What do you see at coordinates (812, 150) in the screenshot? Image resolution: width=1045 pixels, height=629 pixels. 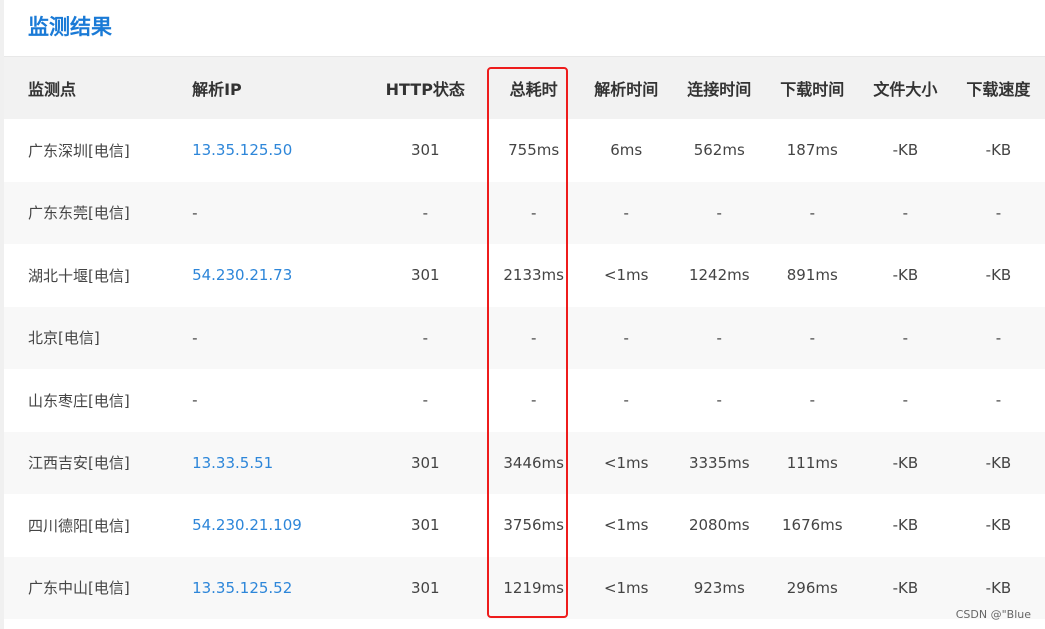 I see `cell-download-time: 187ms` at bounding box center [812, 150].